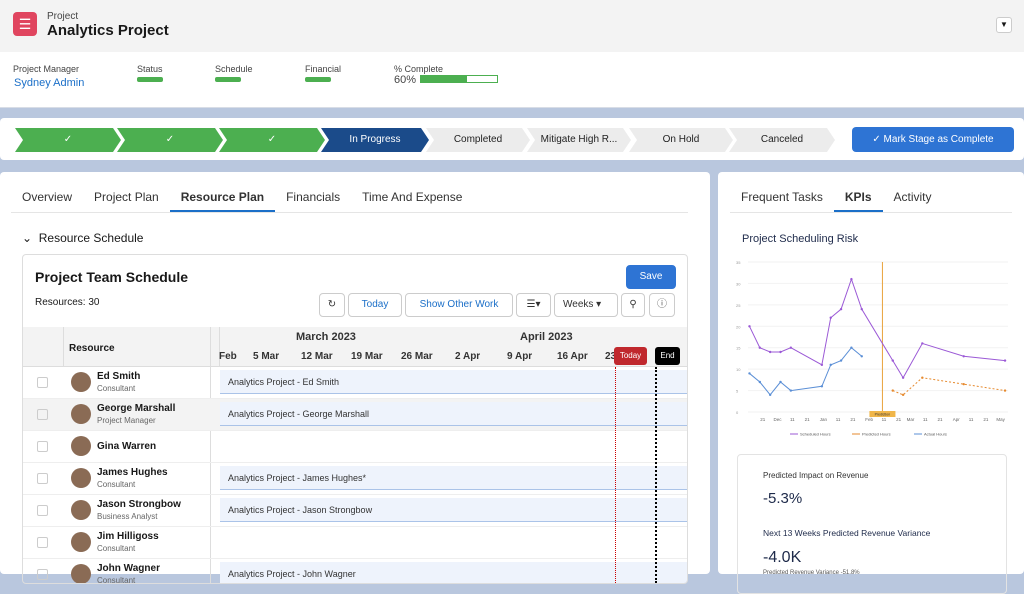 This screenshot has width=1024, height=594. What do you see at coordinates (355, 543) in the screenshot?
I see `table-row: Jim Hilligoss Consultant` at bounding box center [355, 543].